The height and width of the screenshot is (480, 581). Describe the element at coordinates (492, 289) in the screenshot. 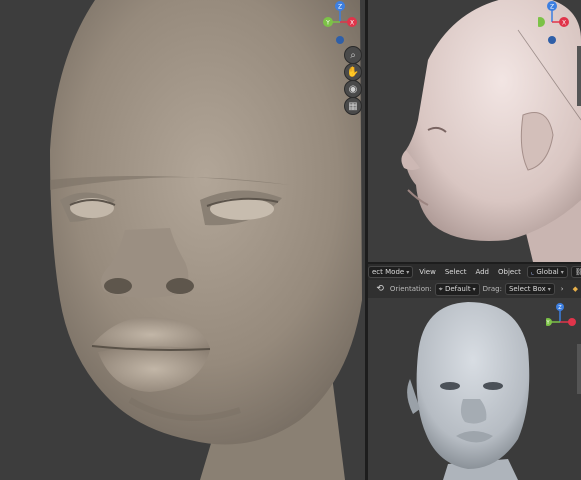

I see `drag-label: Drag:` at that location.